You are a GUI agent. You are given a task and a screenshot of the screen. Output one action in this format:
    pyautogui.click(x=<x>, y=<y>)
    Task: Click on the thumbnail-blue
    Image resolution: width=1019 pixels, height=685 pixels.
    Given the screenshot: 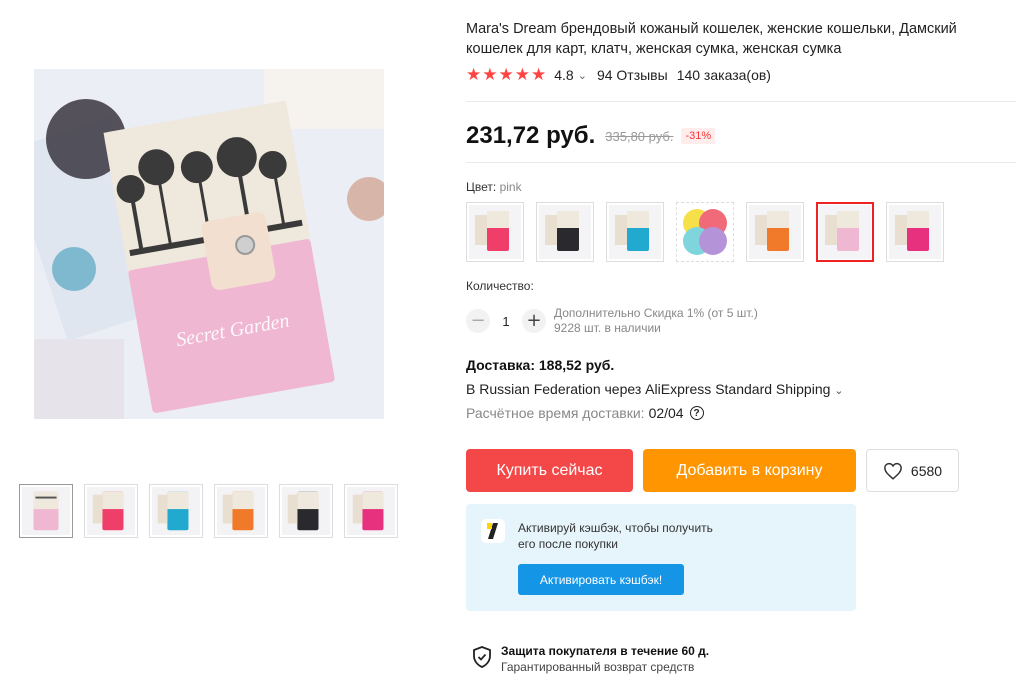 What is the action you would take?
    pyautogui.click(x=176, y=511)
    